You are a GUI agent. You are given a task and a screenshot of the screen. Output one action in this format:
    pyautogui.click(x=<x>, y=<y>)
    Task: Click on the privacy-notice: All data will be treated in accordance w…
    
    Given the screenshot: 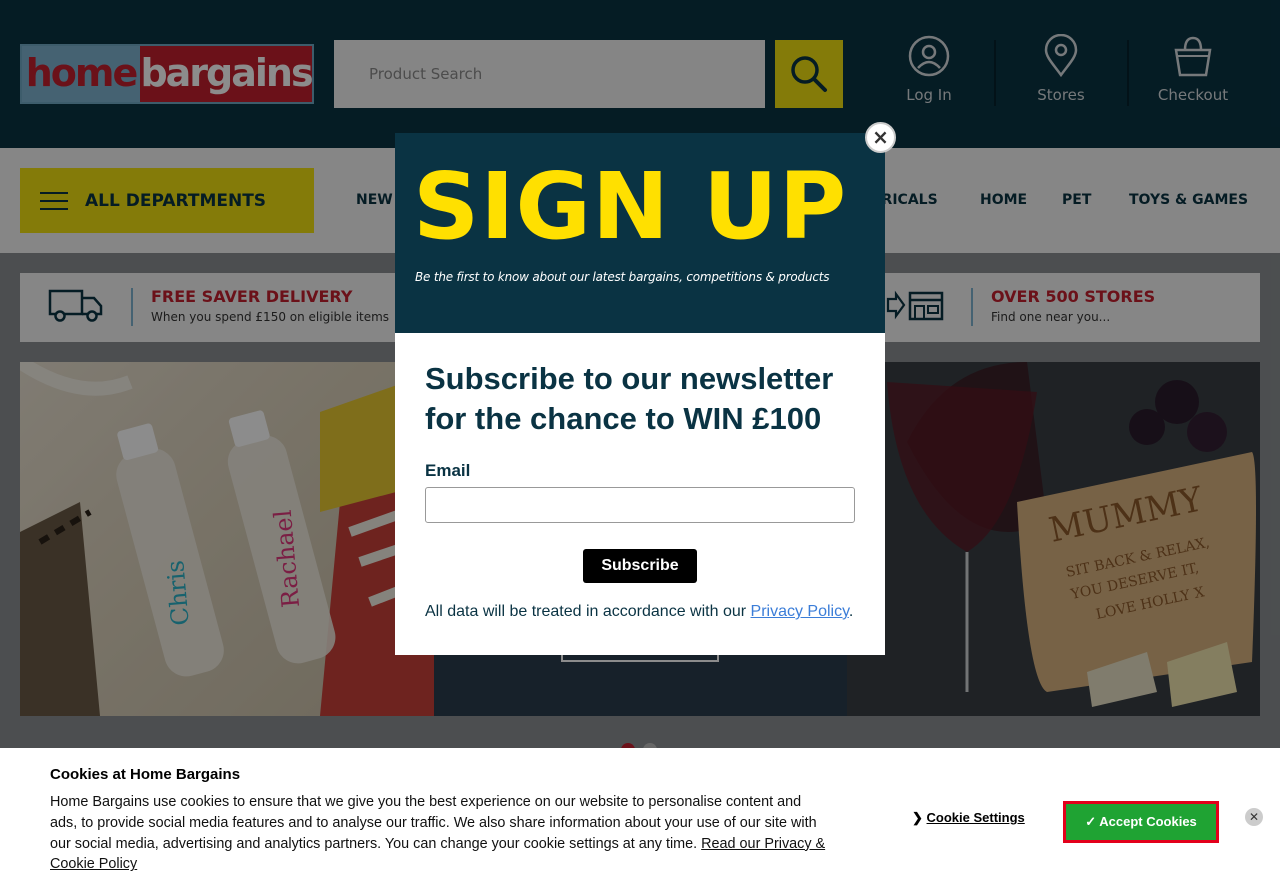 What is the action you would take?
    pyautogui.click(x=639, y=612)
    